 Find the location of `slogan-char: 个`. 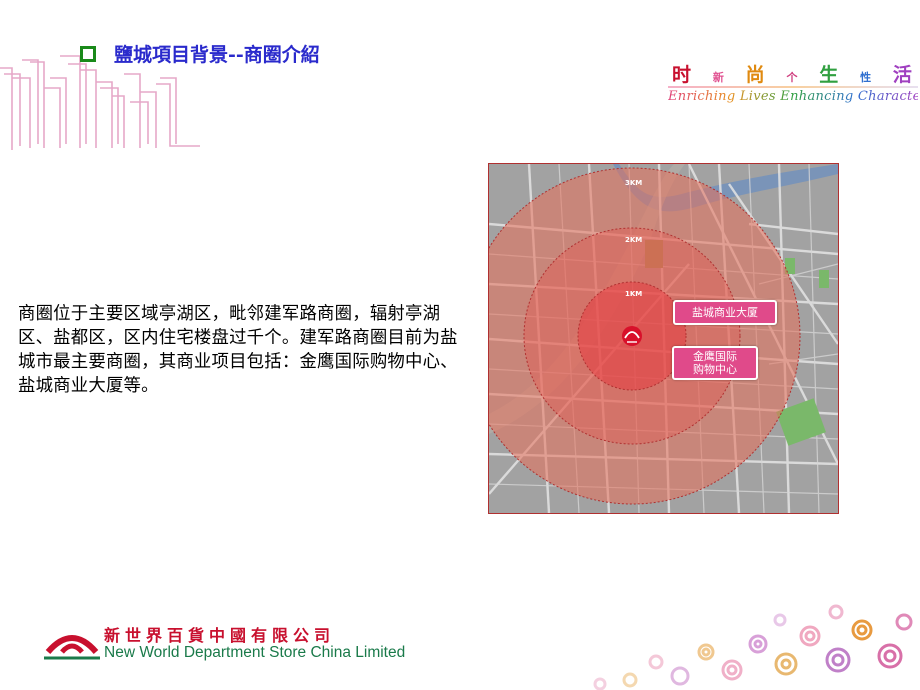

slogan-char: 个 is located at coordinates (792, 77).